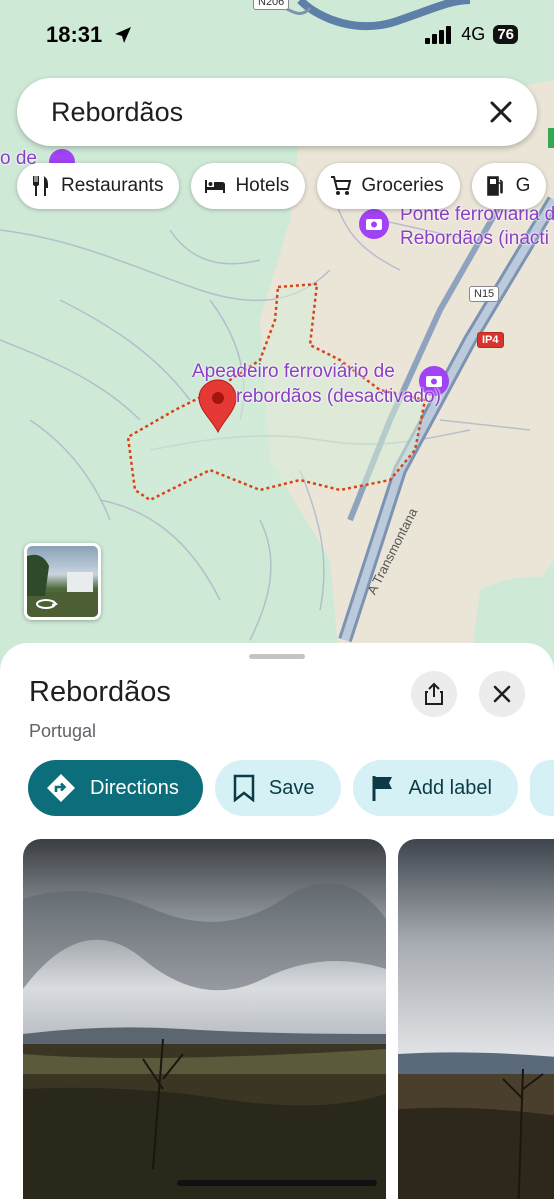  What do you see at coordinates (450, 787) in the screenshot?
I see `add-label-label: Add label` at bounding box center [450, 787].